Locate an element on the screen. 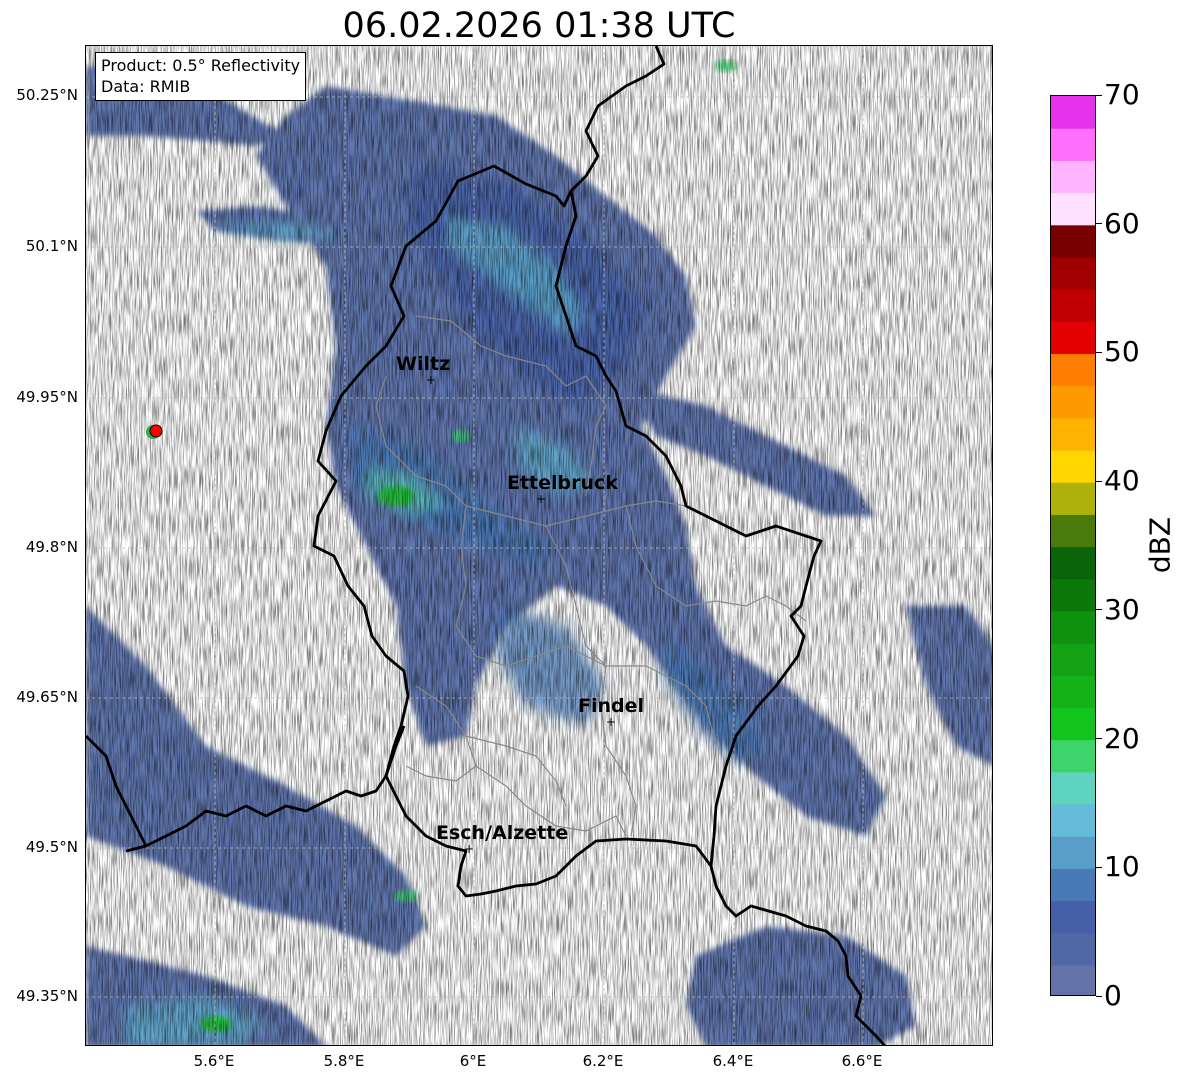  colorbar-tick-label: 30 is located at coordinates (1122, 609).